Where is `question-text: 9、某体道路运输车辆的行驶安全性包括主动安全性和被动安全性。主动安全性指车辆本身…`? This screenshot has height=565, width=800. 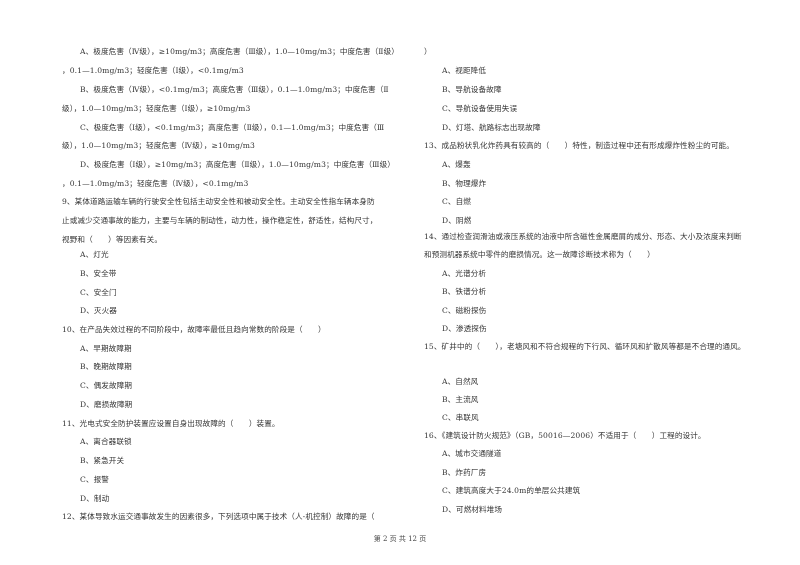 question-text: 9、某体道路运输车辆的行驶安全性包括主动安全性和被动安全性。主动安全性指车辆本身… is located at coordinates (218, 201).